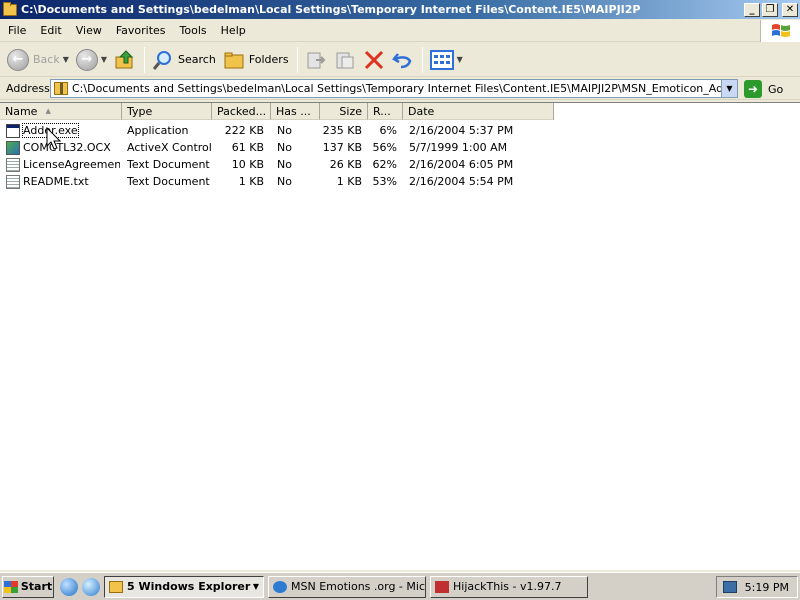  Describe the element at coordinates (91, 586) in the screenshot. I see `outlook-express-icon` at that location.